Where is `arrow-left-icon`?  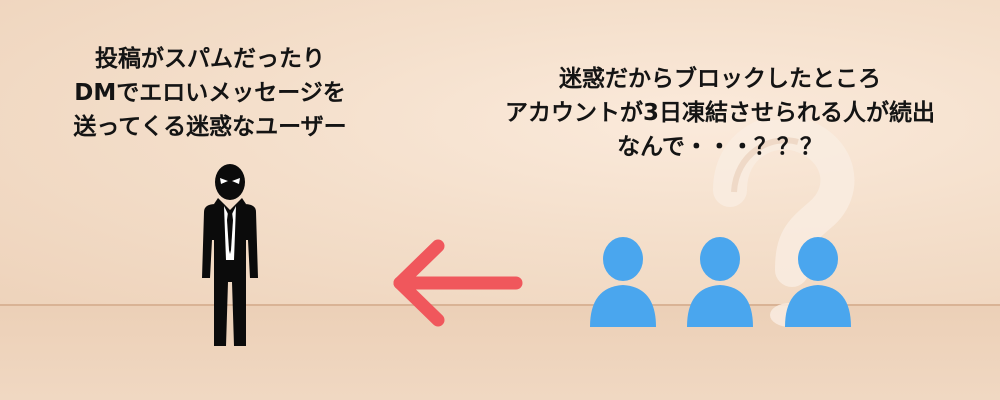 arrow-left-icon is located at coordinates (458, 283).